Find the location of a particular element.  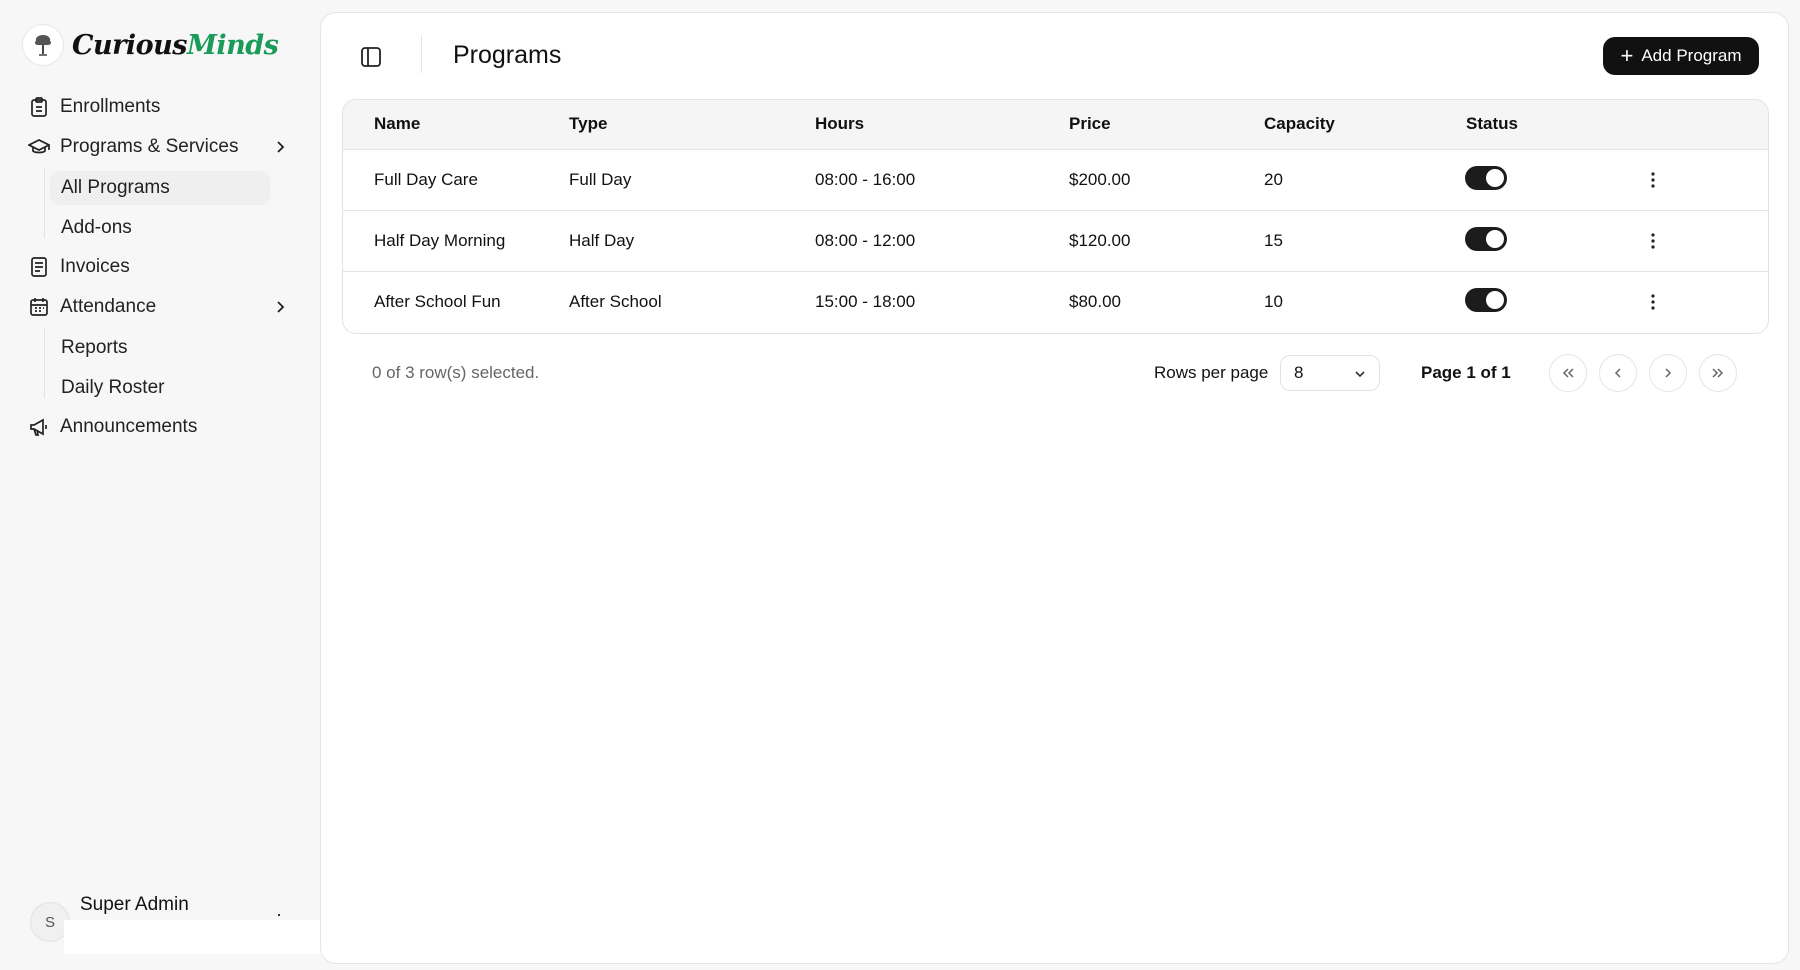

brand-name: CuriousMinds is located at coordinates (175, 45).